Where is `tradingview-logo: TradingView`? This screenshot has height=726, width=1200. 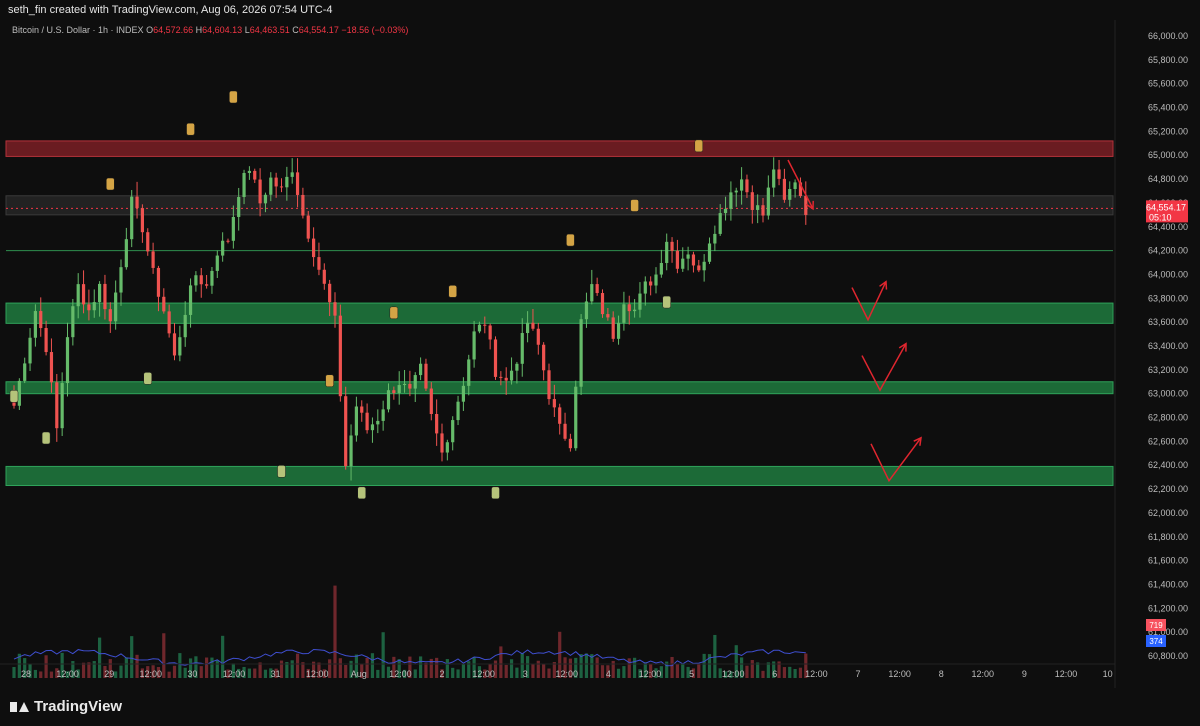 tradingview-logo: TradingView is located at coordinates (66, 706).